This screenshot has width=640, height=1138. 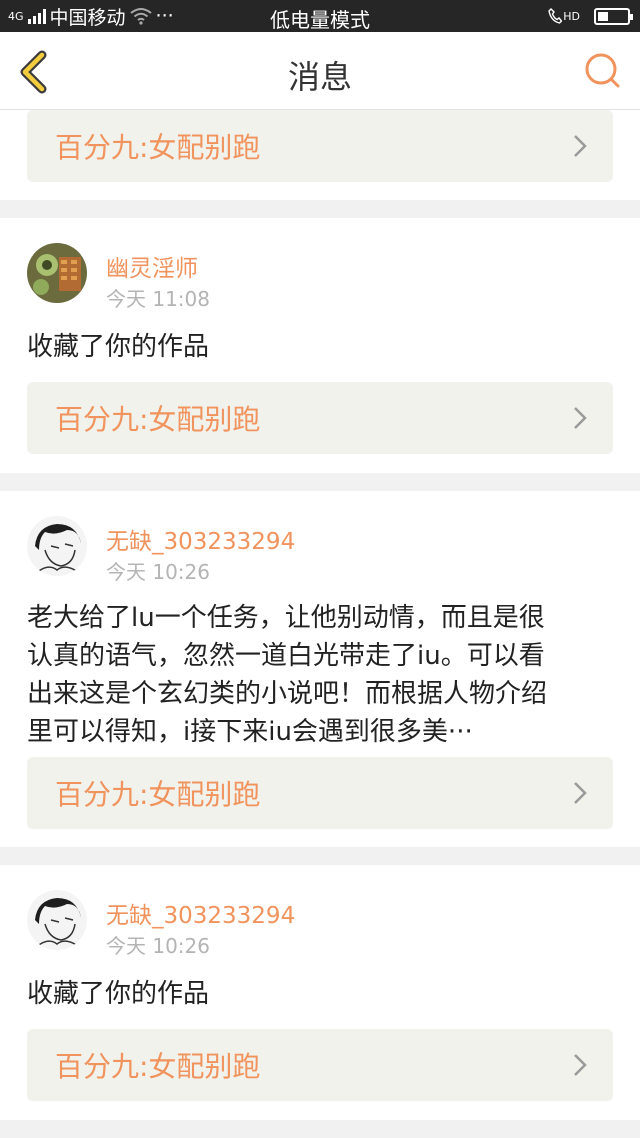 What do you see at coordinates (152, 266) in the screenshot?
I see `username: 幽灵淫师` at bounding box center [152, 266].